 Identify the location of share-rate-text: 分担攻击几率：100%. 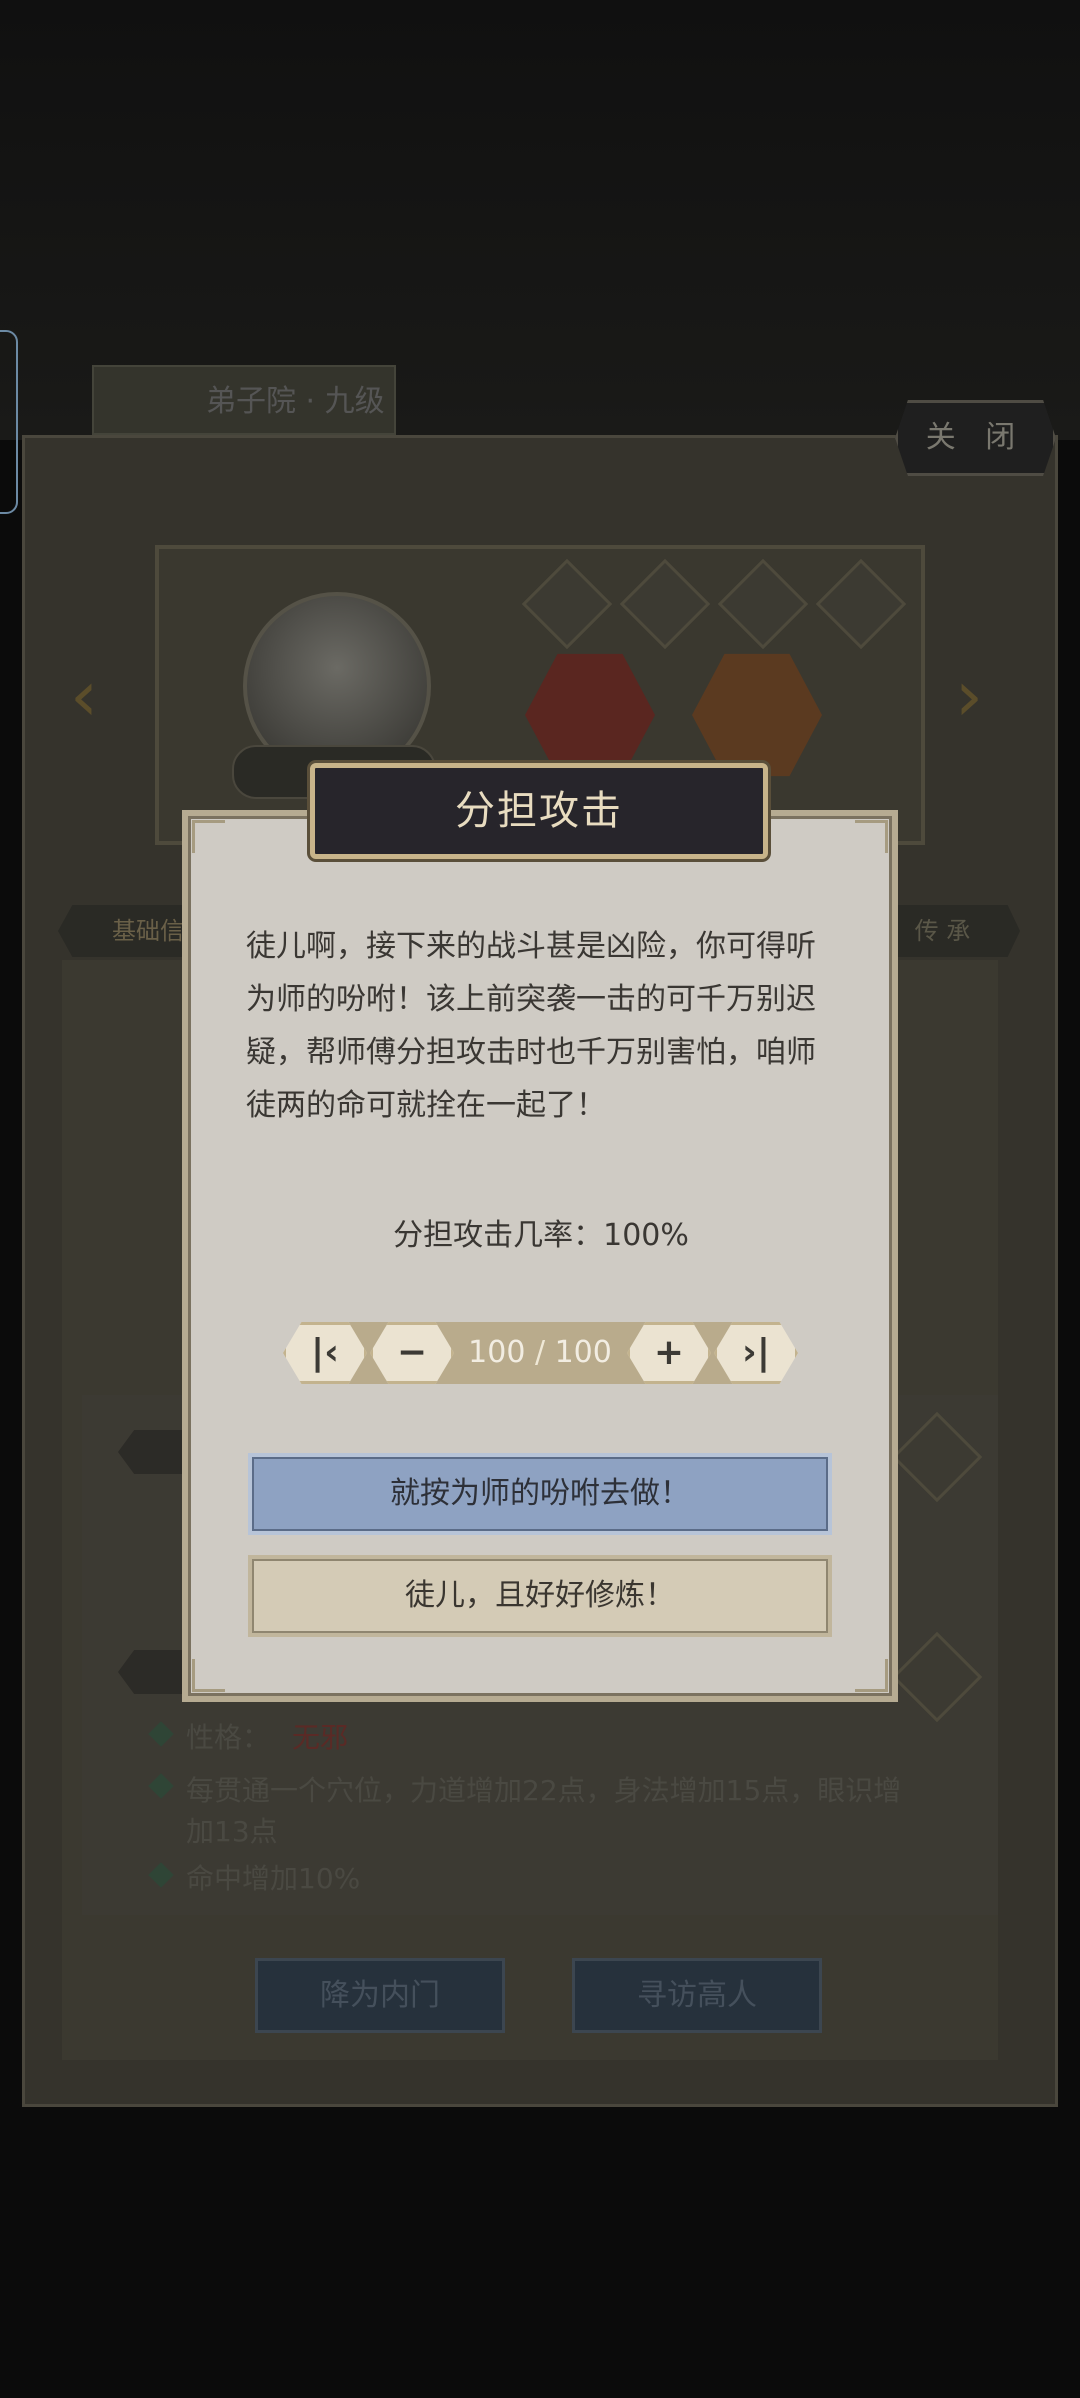
(541, 1235).